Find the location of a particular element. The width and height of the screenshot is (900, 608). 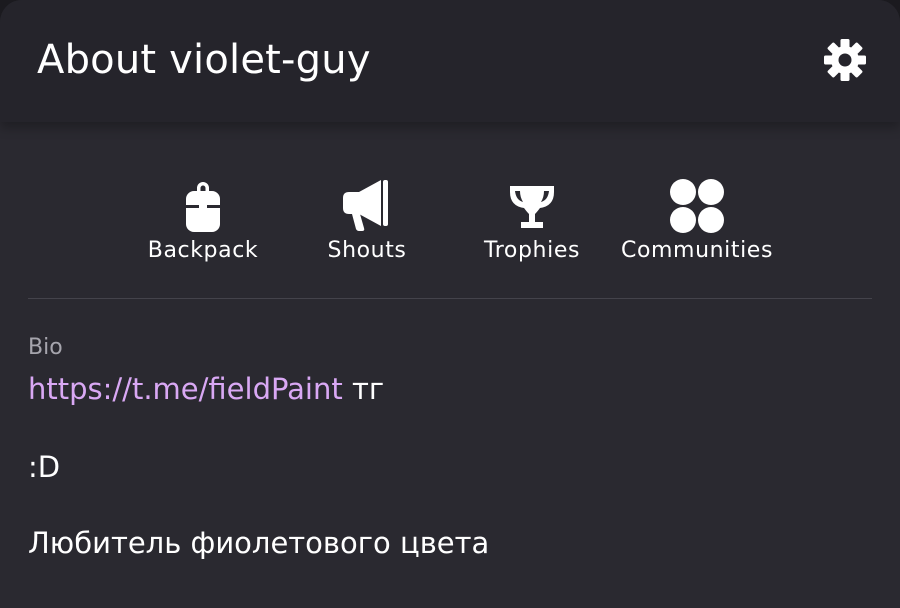

backpack-button: Backpack is located at coordinates (203, 225).